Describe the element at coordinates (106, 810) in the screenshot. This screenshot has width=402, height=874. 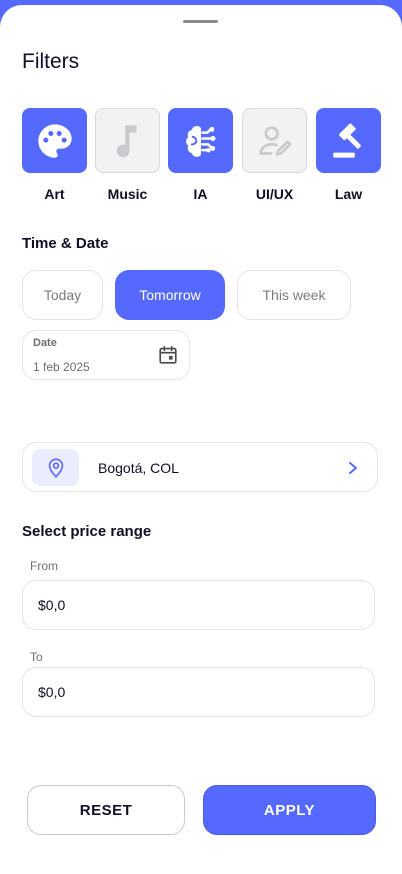
I see `reset-button: RESET` at that location.